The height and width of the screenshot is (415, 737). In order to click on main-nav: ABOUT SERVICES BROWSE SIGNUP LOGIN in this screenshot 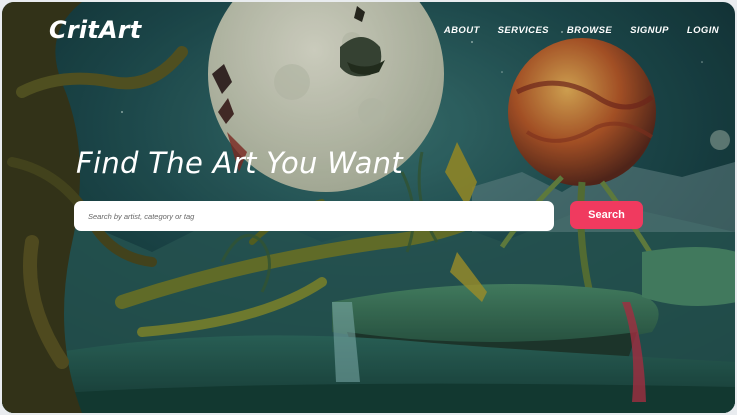, I will do `click(581, 30)`.